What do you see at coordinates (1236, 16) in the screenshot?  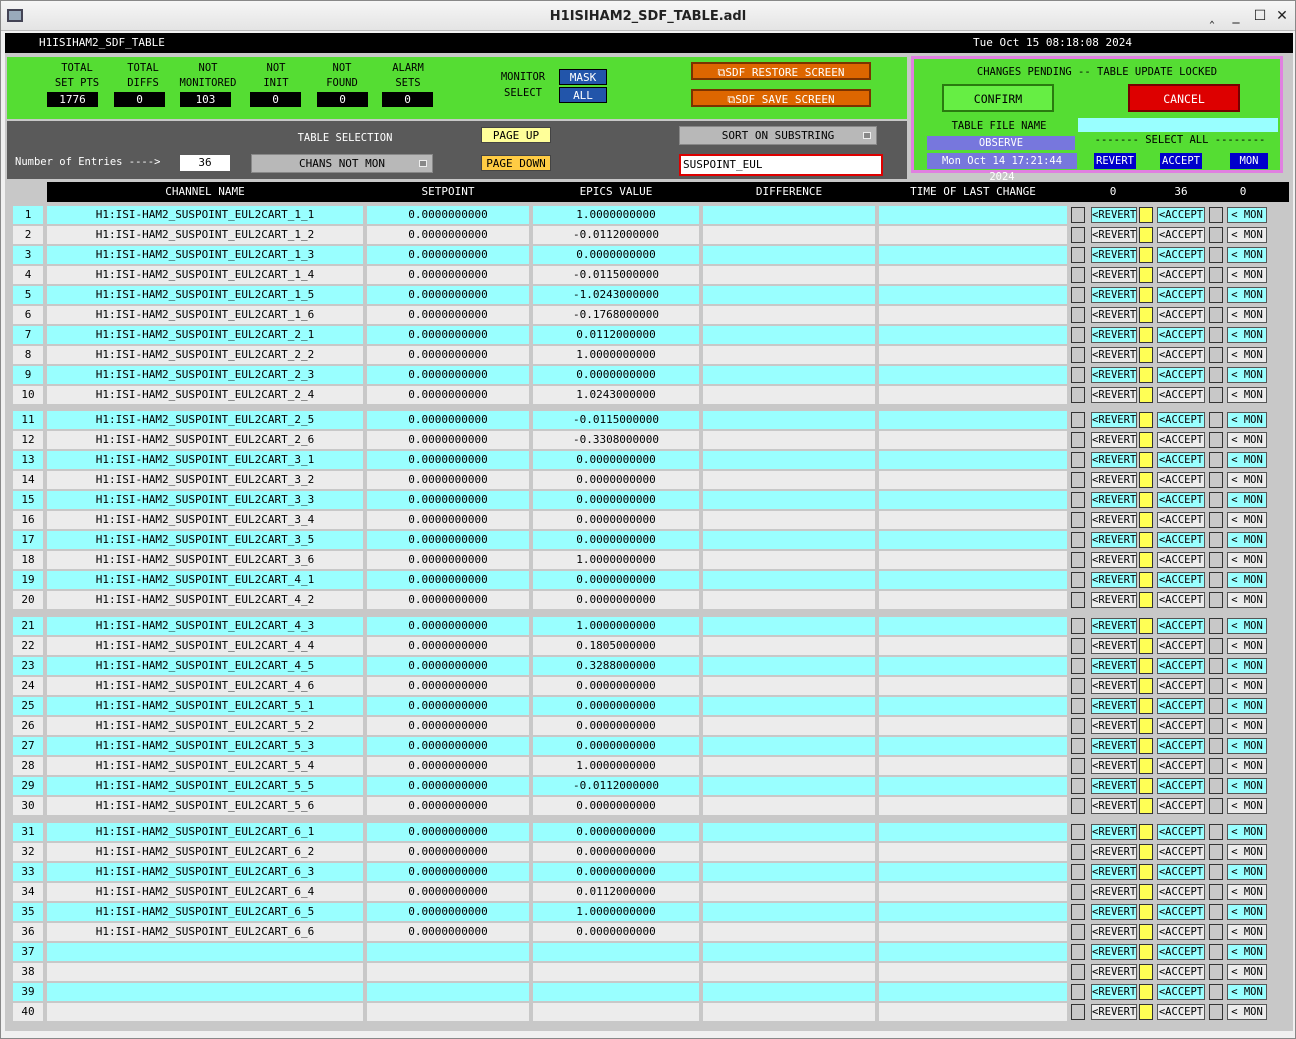 I see `minimize-window-icon: _` at bounding box center [1236, 16].